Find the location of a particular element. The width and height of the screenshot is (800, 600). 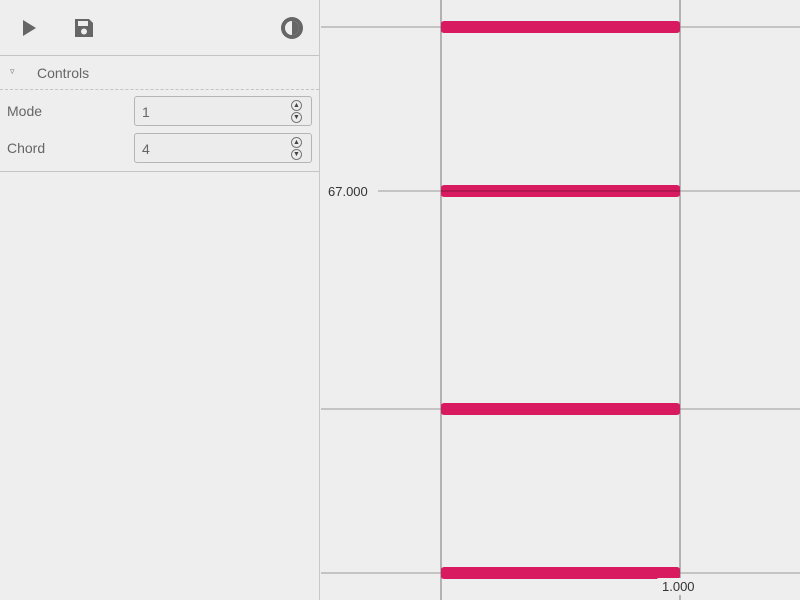

mode-stepper-arrows: ▲ ▼ is located at coordinates (297, 112).